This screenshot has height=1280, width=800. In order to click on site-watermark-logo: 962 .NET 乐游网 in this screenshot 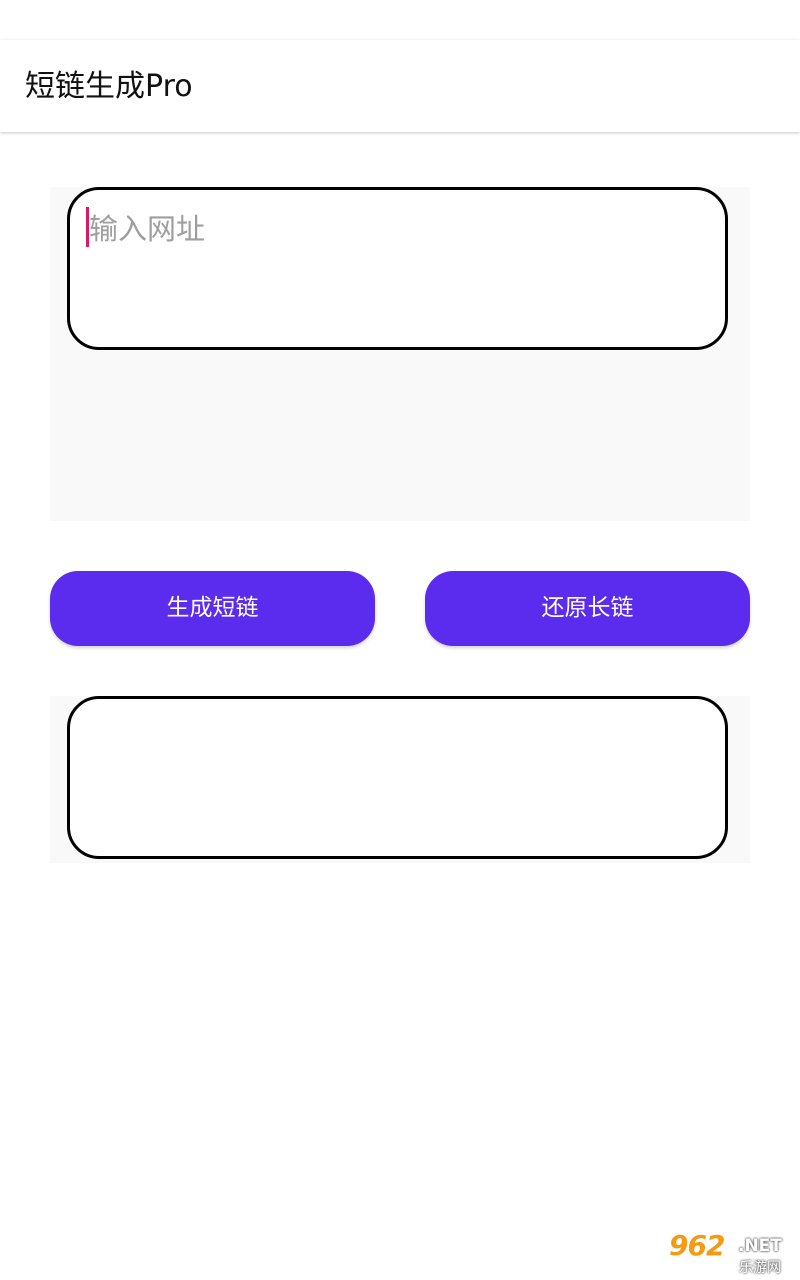, I will do `click(729, 1253)`.